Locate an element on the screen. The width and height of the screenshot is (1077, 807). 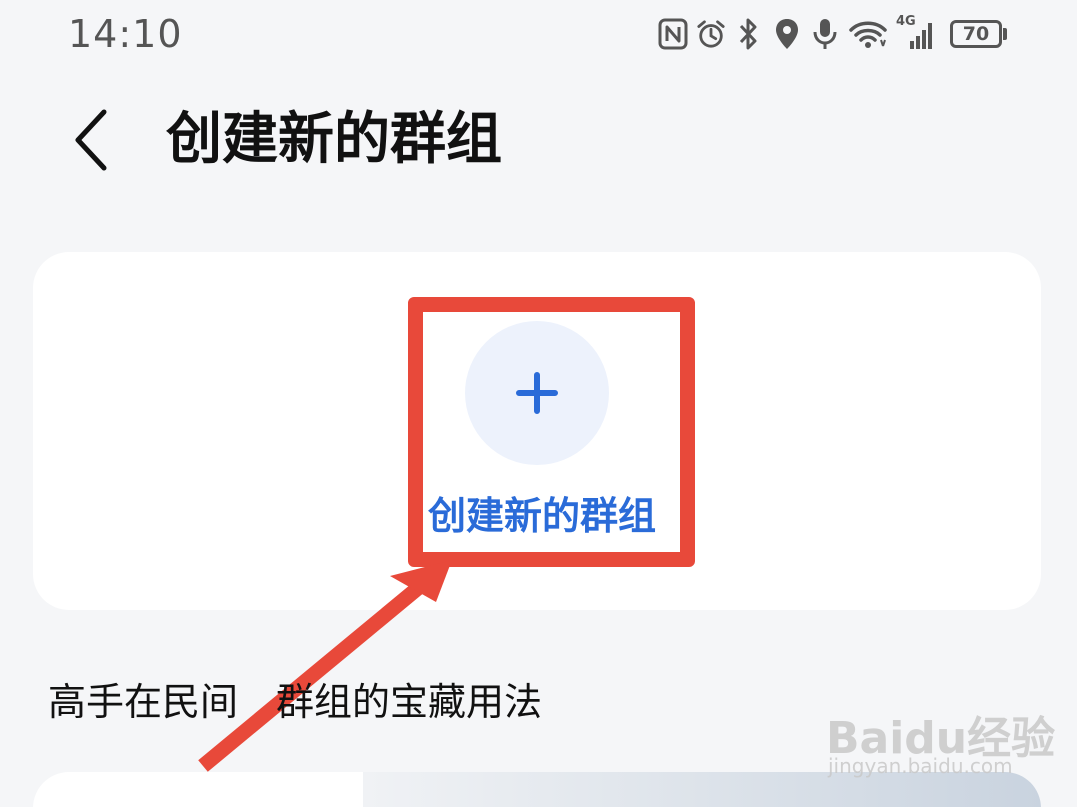
section-title: 高手在民间 群组的宝藏用法 is located at coordinates (295, 702).